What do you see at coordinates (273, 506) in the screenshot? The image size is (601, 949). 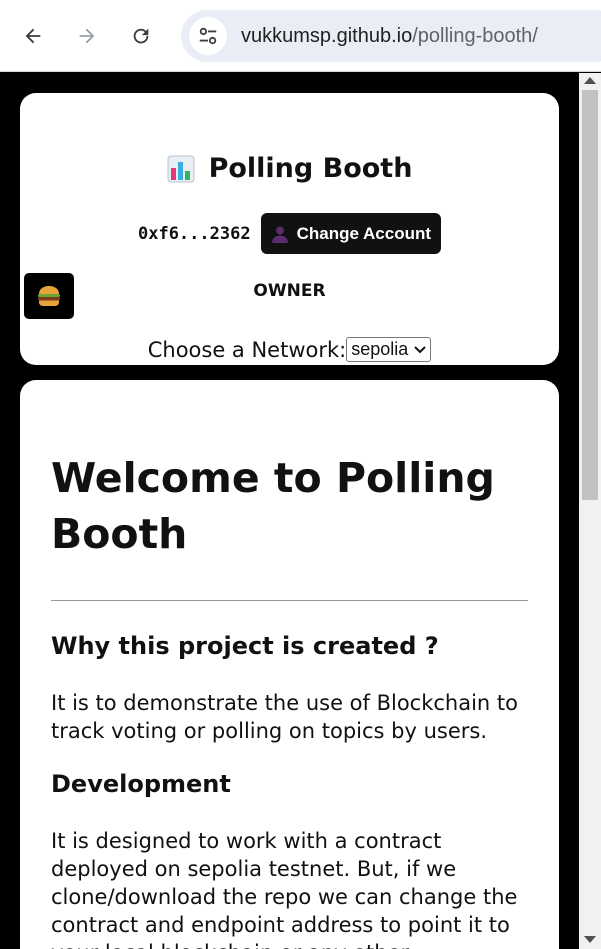 I see `page-title: Welcome to Polling Booth` at bounding box center [273, 506].